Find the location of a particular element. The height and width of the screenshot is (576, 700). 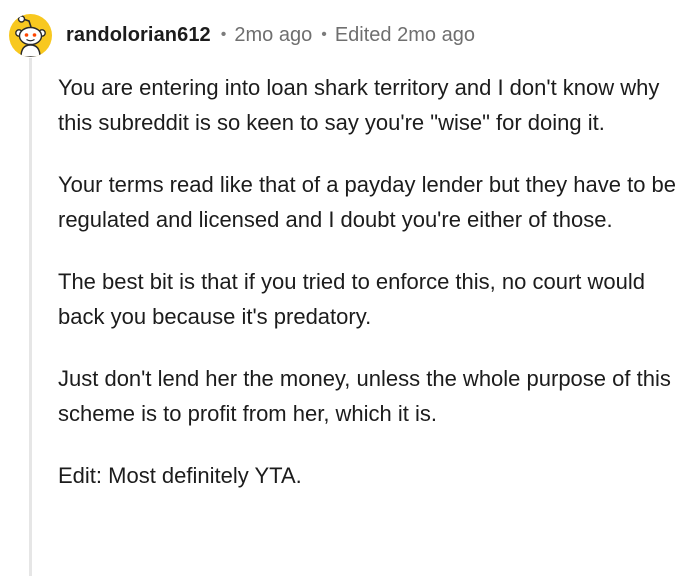

comment-timestamp: 2mo ago is located at coordinates (273, 34).